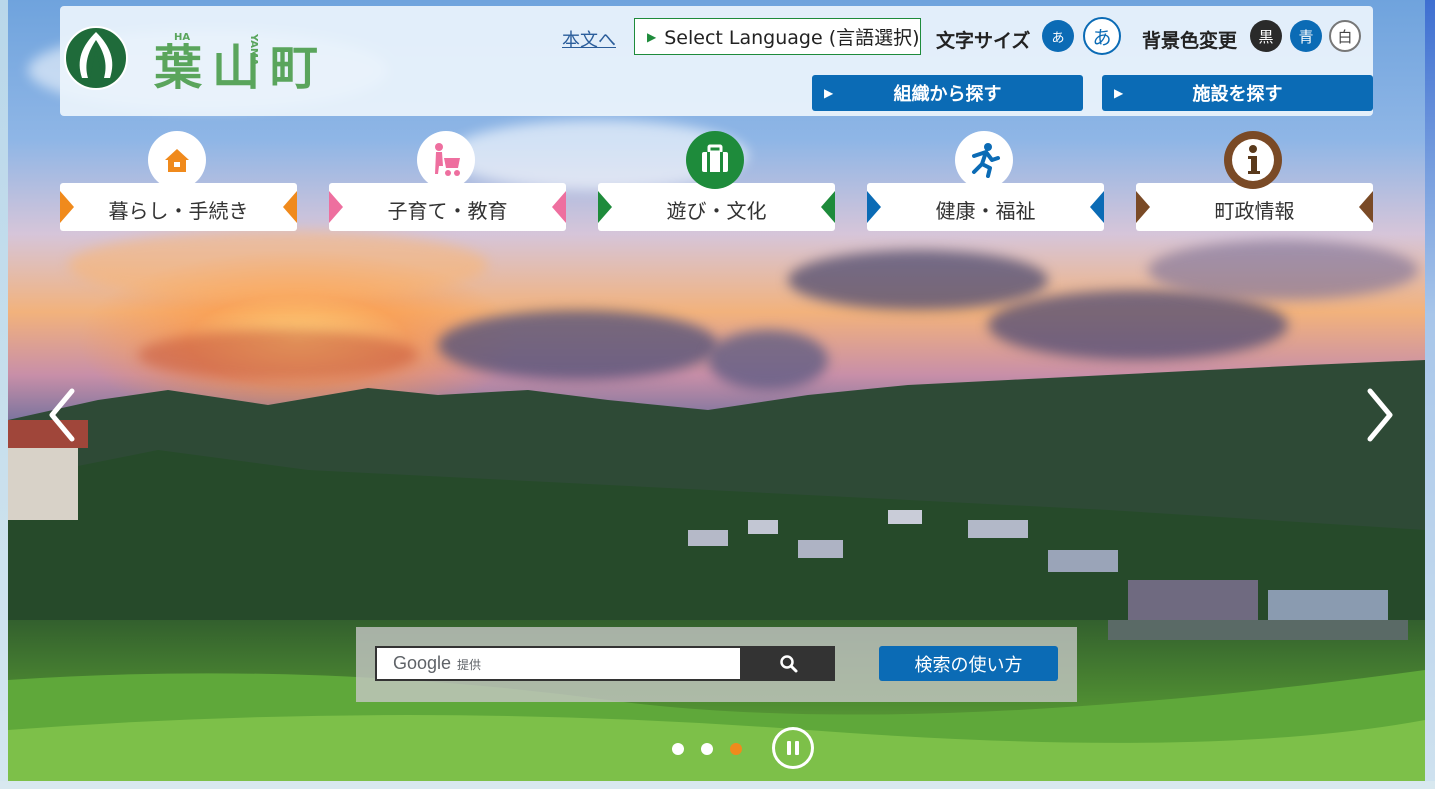 This screenshot has width=1435, height=789. What do you see at coordinates (589, 39) in the screenshot?
I see `skip-to-content-link: 本文へ` at bounding box center [589, 39].